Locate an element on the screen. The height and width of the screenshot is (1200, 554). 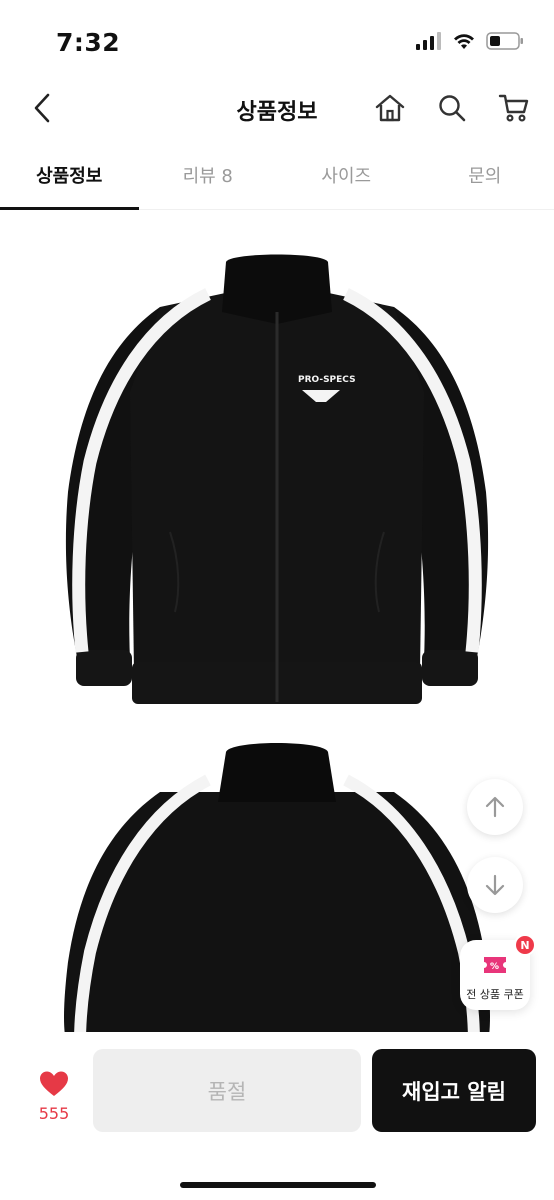
home-icon is located at coordinates (390, 108).